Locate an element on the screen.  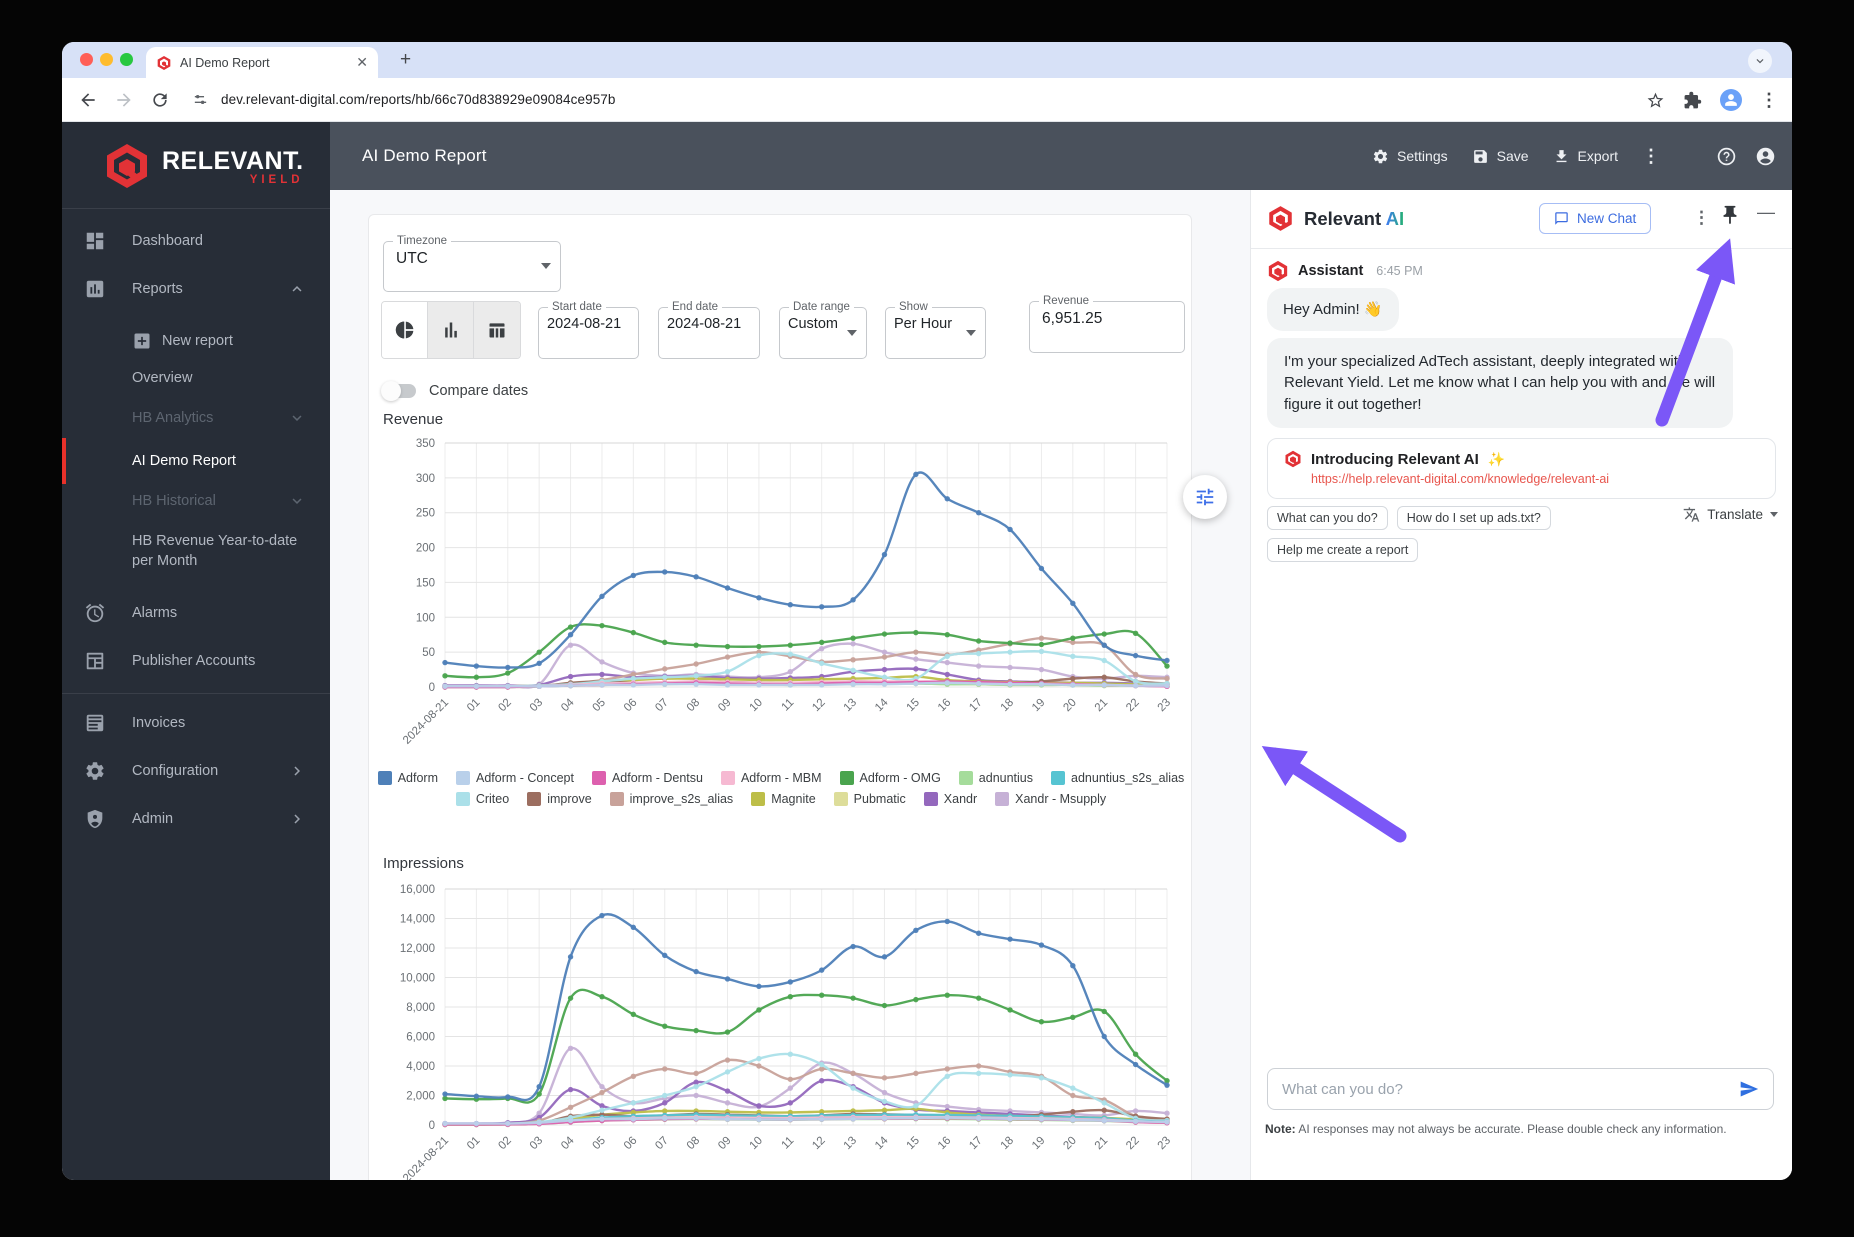
compare-dates-toggle: Compare dates is located at coordinates (454, 391).